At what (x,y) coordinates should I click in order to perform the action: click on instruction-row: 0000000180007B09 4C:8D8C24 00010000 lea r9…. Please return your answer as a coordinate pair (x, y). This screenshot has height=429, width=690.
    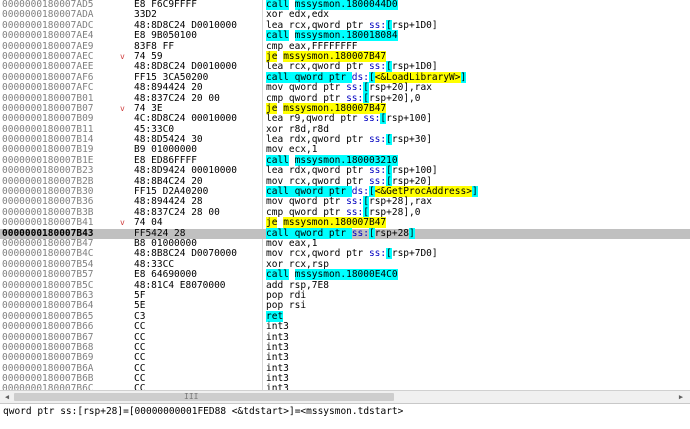
    Looking at the image, I should click on (345, 119).